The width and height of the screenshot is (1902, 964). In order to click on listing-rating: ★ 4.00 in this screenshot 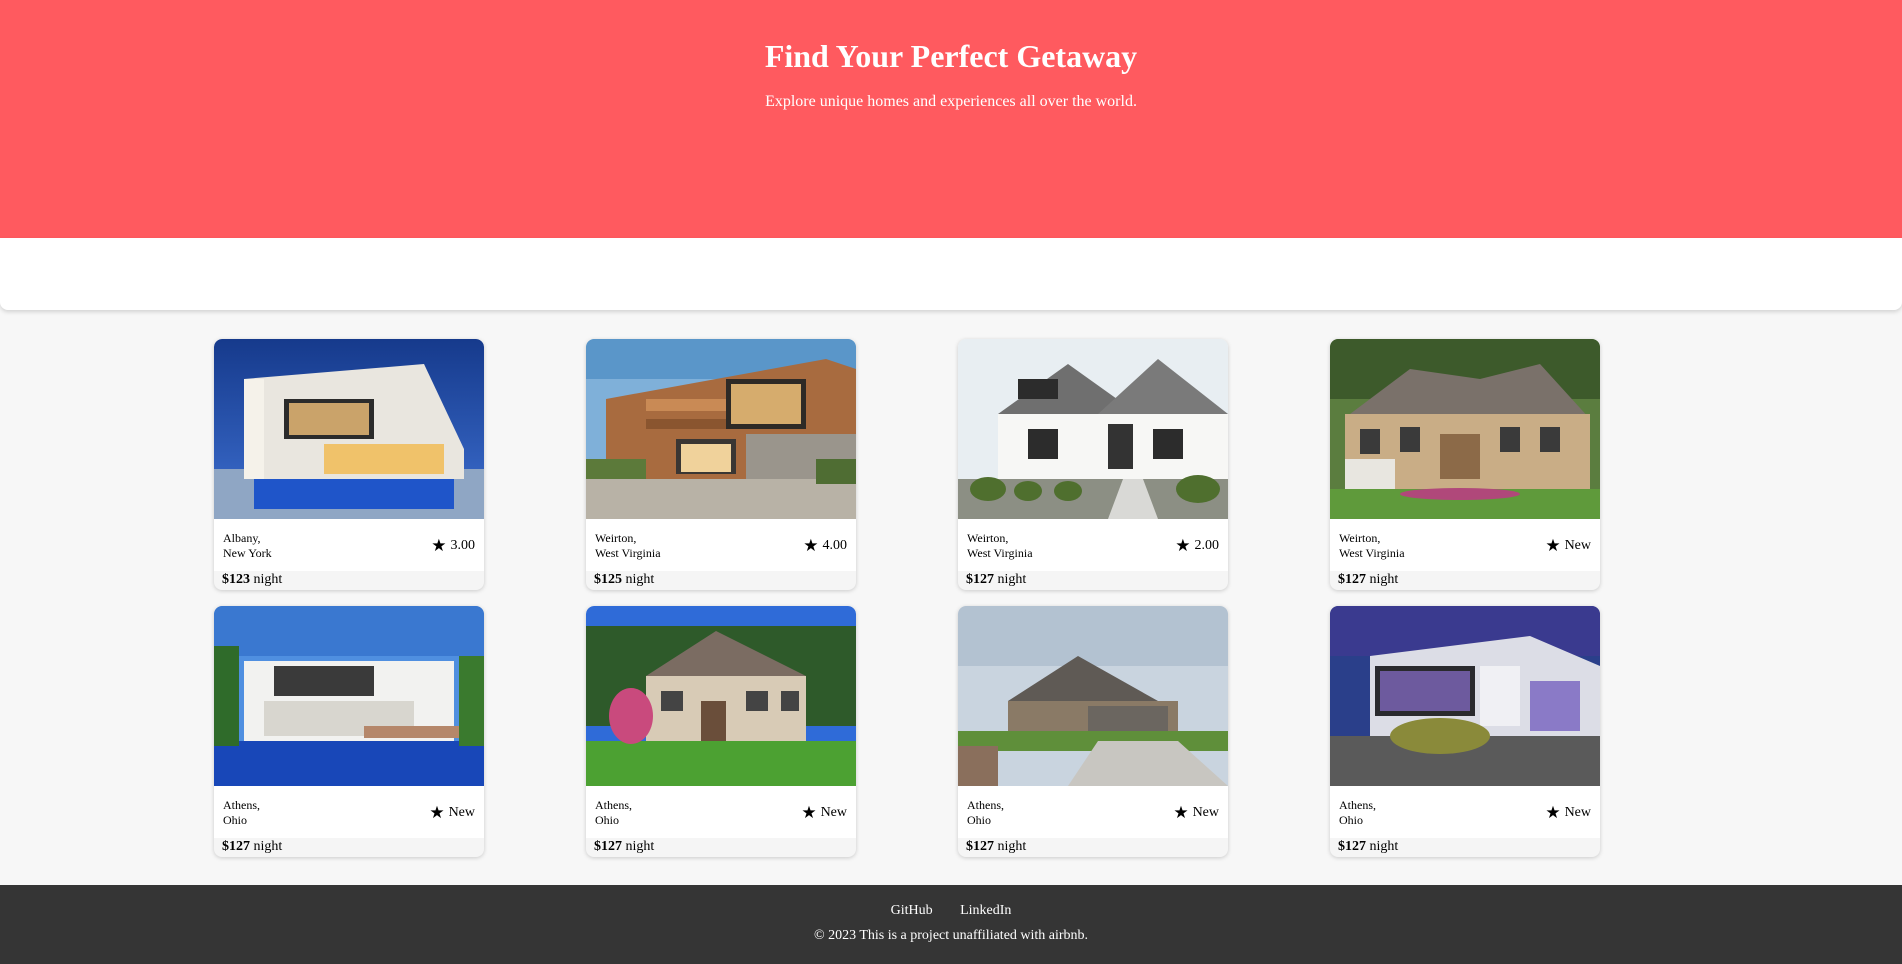, I will do `click(825, 545)`.